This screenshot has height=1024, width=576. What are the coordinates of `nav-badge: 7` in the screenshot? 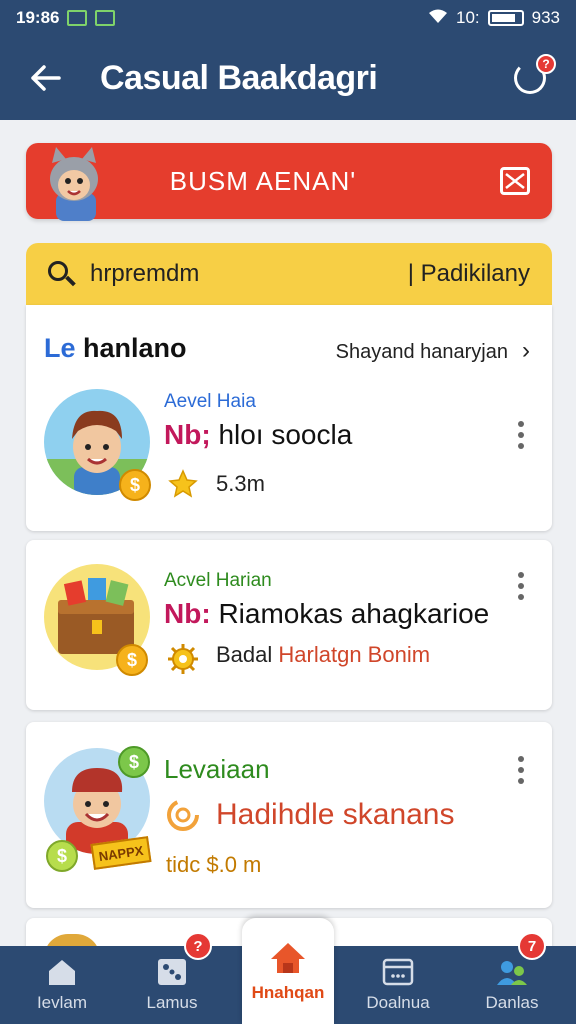 It's located at (532, 946).